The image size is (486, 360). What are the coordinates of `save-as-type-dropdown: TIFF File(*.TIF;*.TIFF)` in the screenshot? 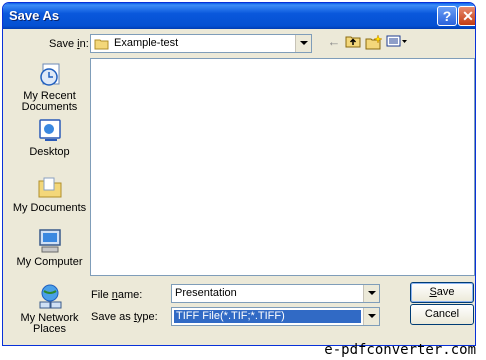 It's located at (275, 316).